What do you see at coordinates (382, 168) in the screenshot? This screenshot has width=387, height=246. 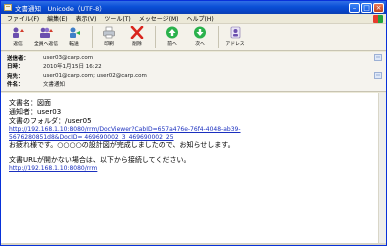 I see `vertical-scrollbar` at bounding box center [382, 168].